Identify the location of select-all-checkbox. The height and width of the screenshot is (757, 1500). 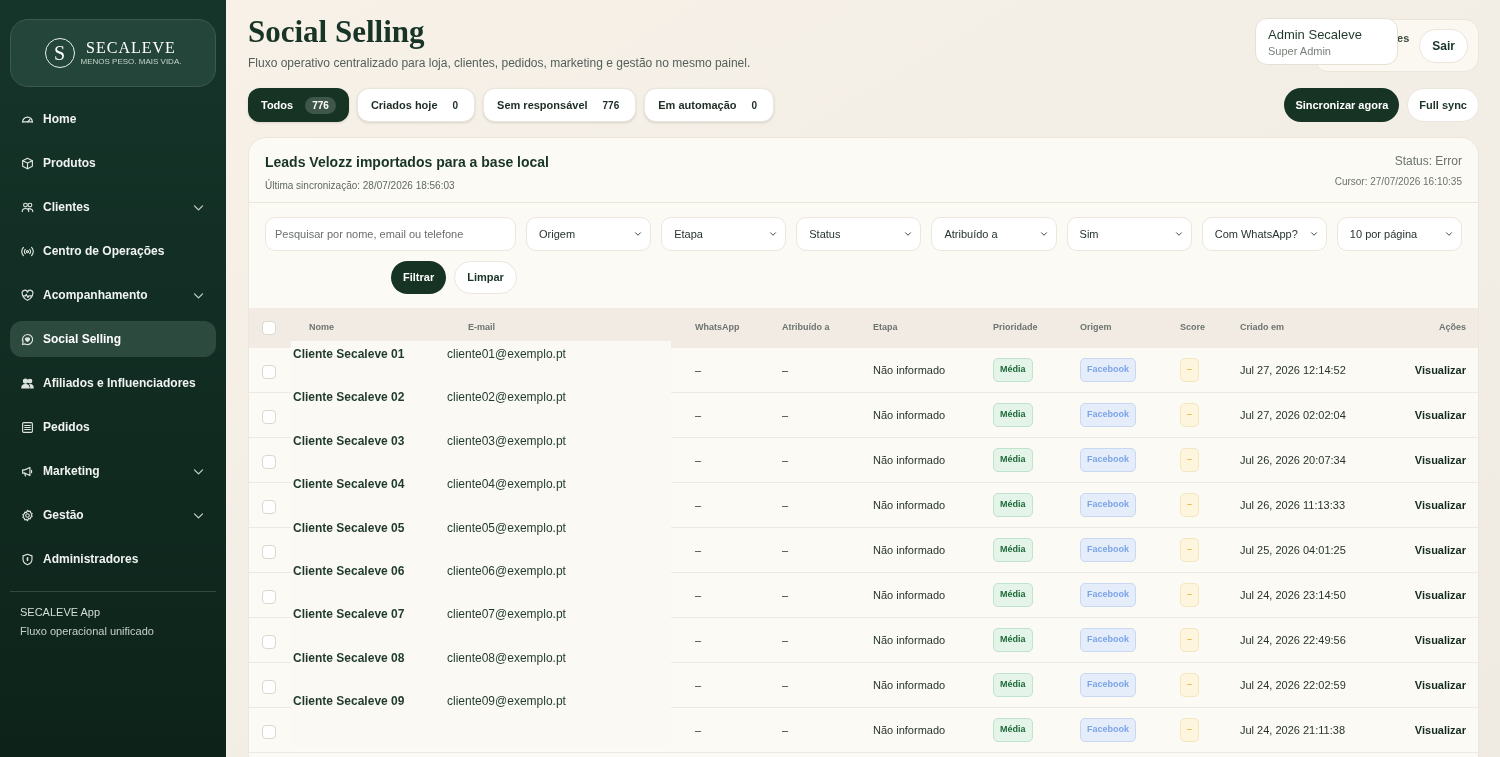
(269, 328).